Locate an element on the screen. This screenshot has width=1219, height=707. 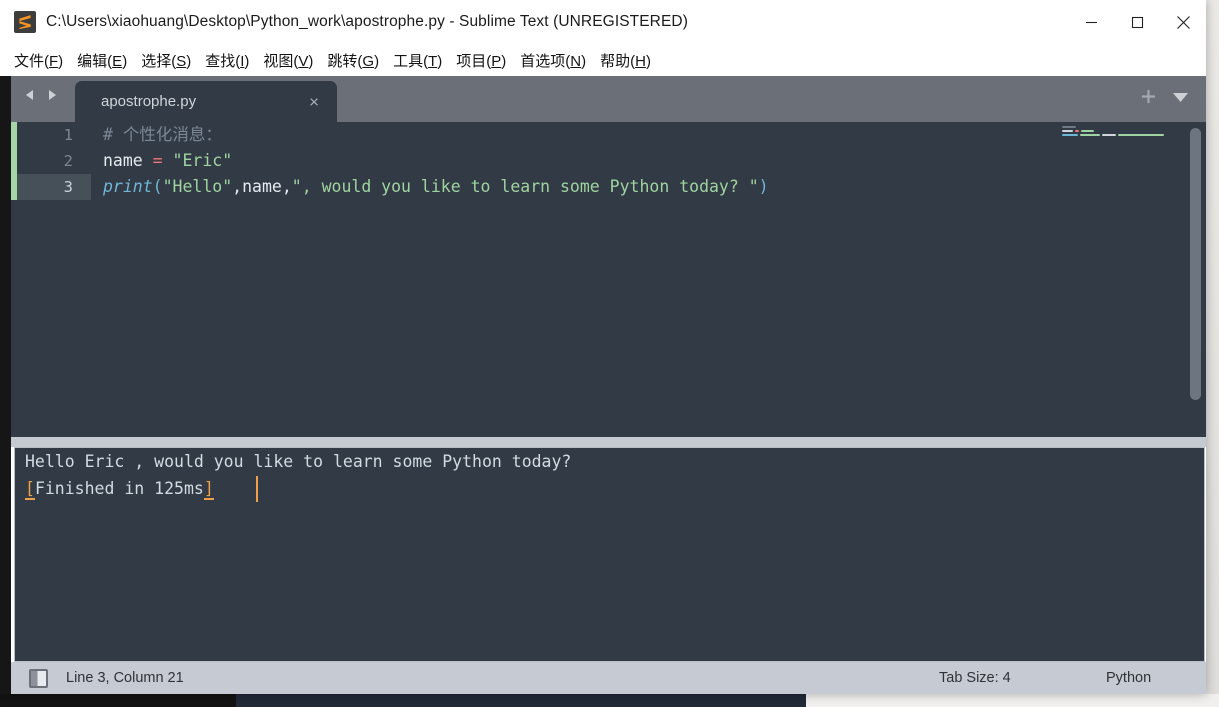
menu-item-4: 视图(V) is located at coordinates (288, 60).